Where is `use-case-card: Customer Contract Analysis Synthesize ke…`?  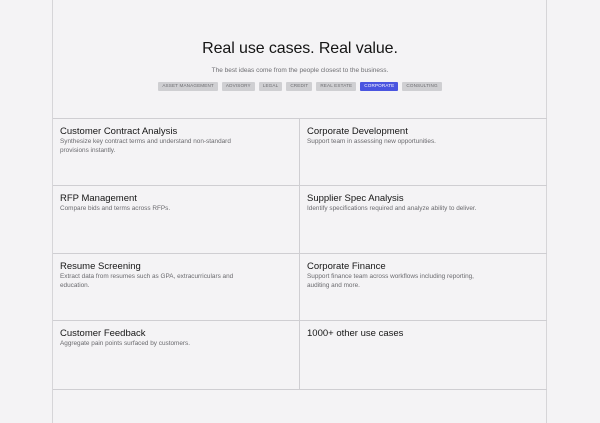 use-case-card: Customer Contract Analysis Synthesize ke… is located at coordinates (176, 152).